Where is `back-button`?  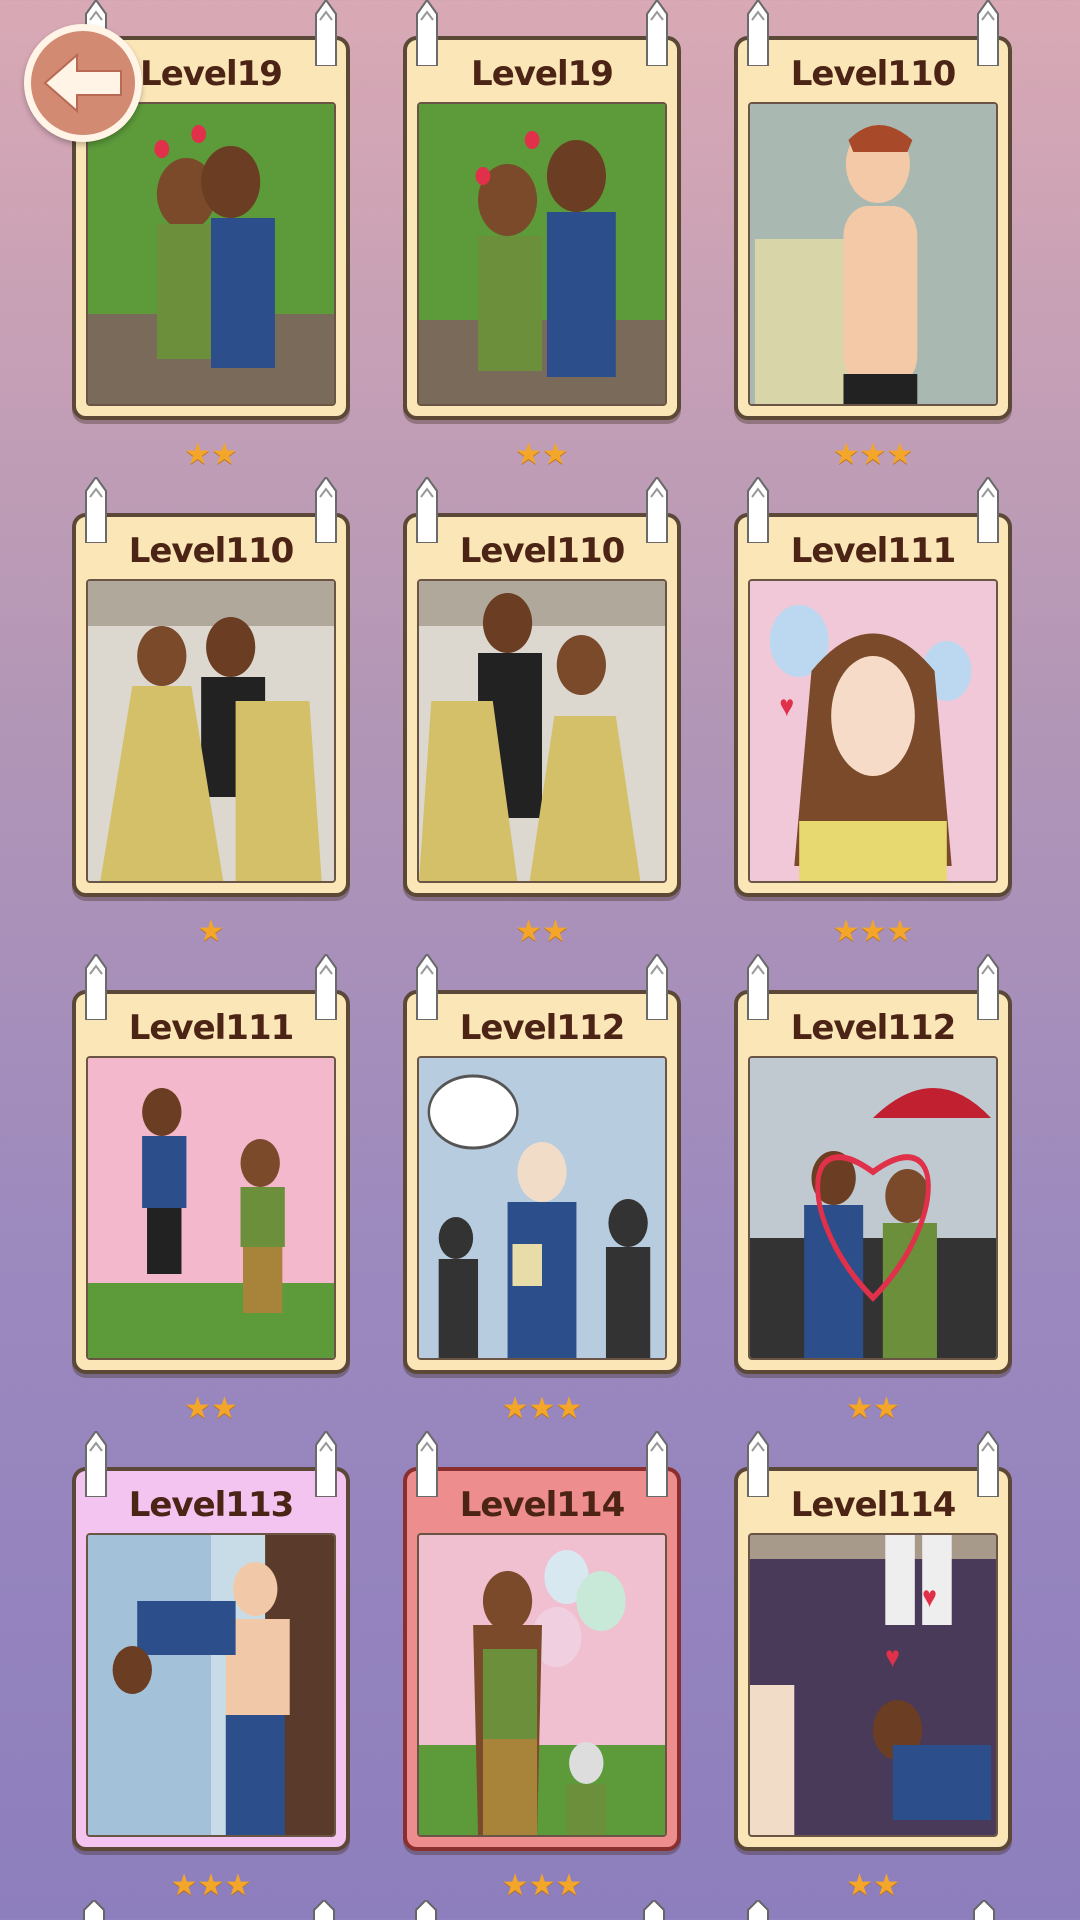 back-button is located at coordinates (83, 83).